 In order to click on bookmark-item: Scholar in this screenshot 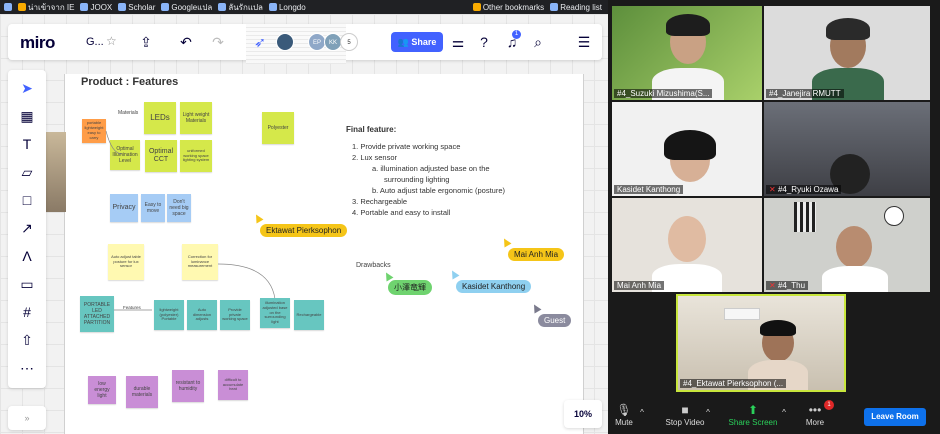, I will do `click(136, 7)`.